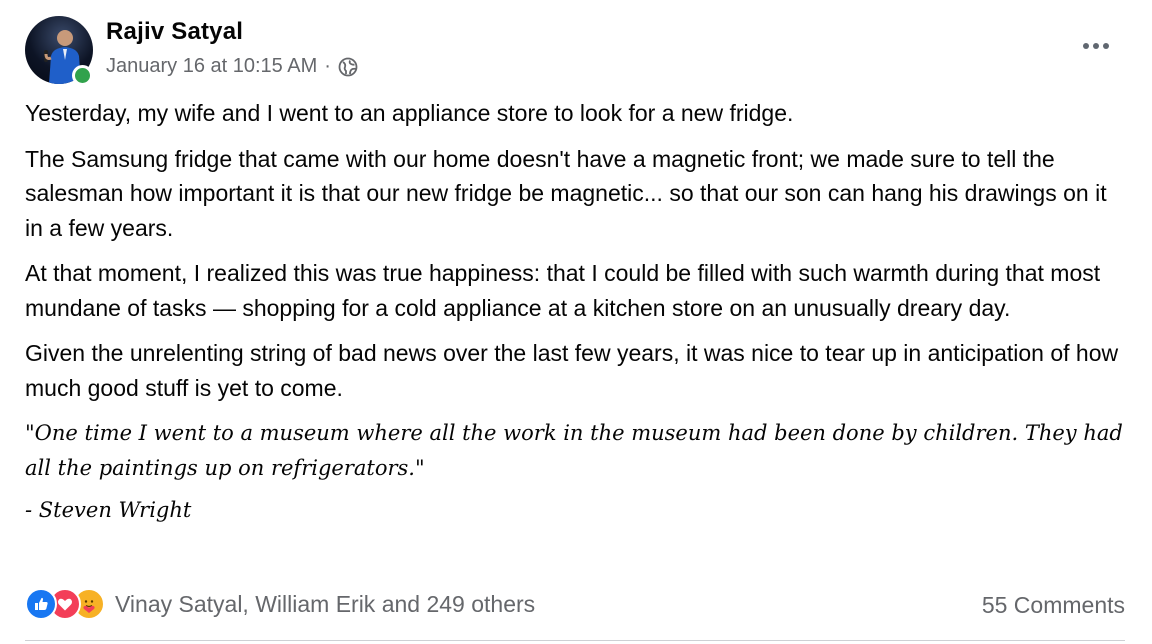 This screenshot has width=1152, height=644. Describe the element at coordinates (575, 640) in the screenshot. I see `divider` at that location.